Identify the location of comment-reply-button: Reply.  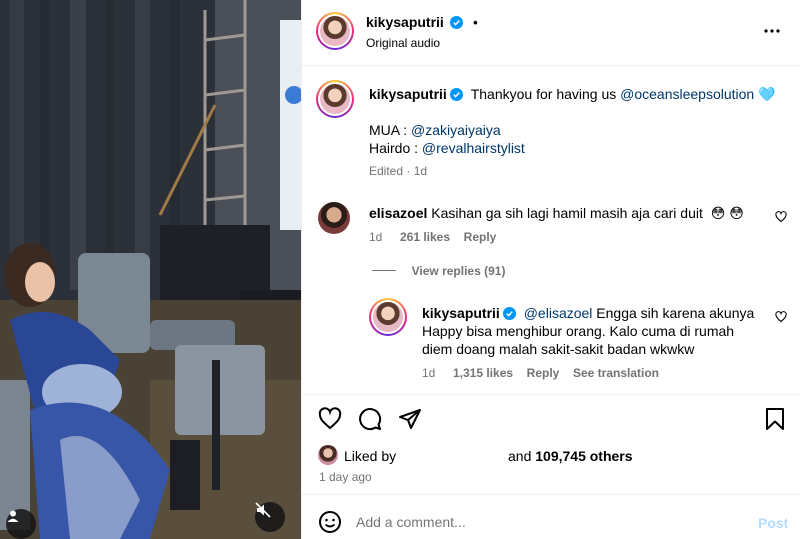
(480, 237).